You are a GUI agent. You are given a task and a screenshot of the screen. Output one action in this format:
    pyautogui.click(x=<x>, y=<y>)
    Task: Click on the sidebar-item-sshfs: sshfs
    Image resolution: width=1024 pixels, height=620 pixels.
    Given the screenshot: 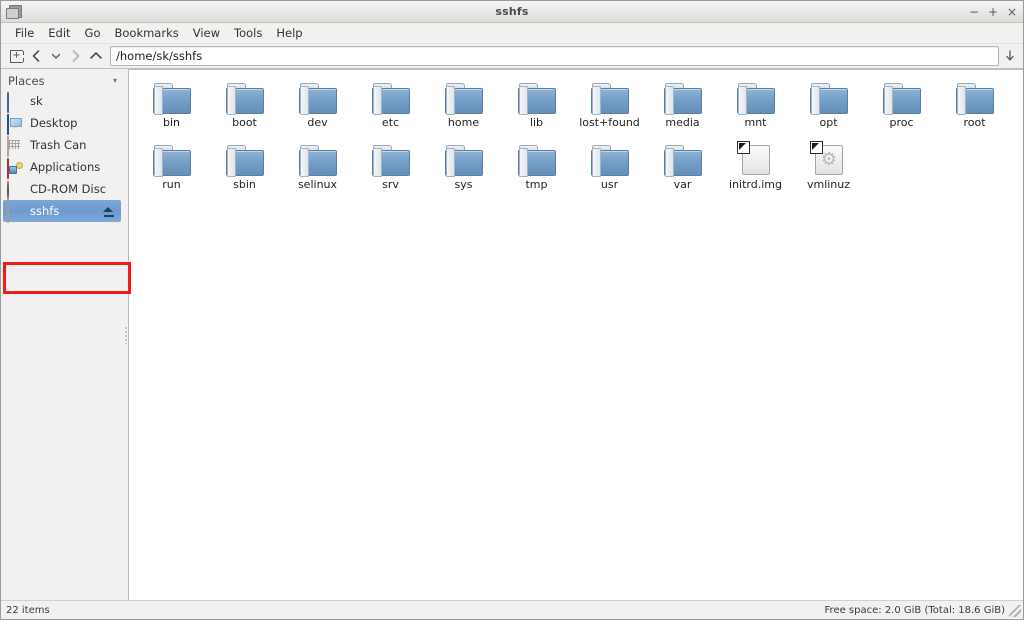 What is the action you would take?
    pyautogui.click(x=62, y=211)
    